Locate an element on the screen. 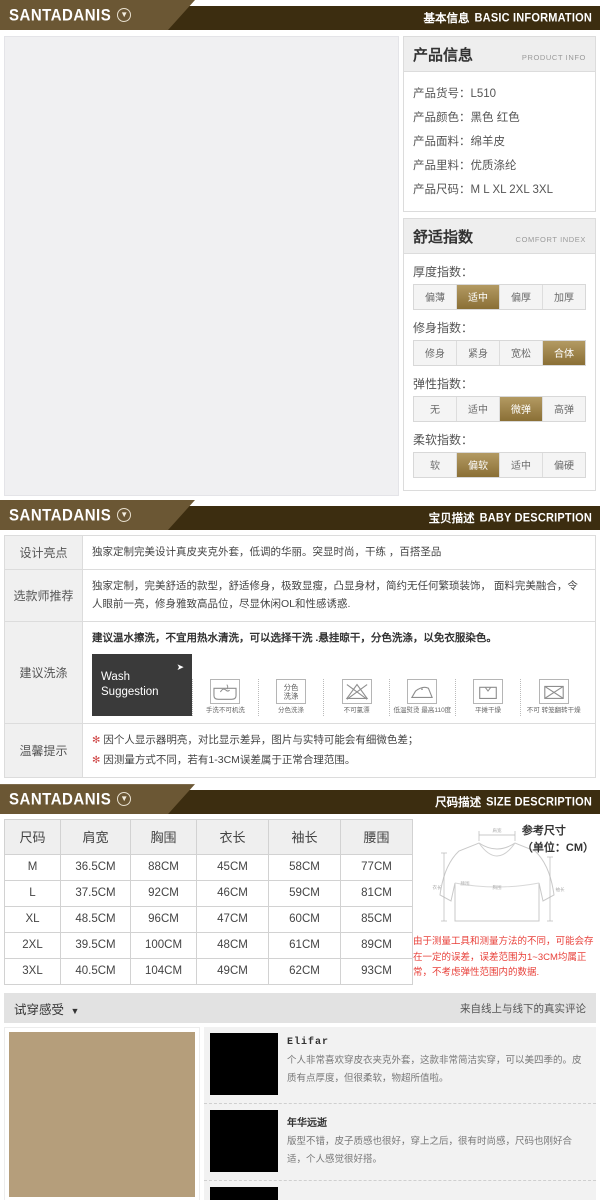  size-cell: 61CM is located at coordinates (304, 946).